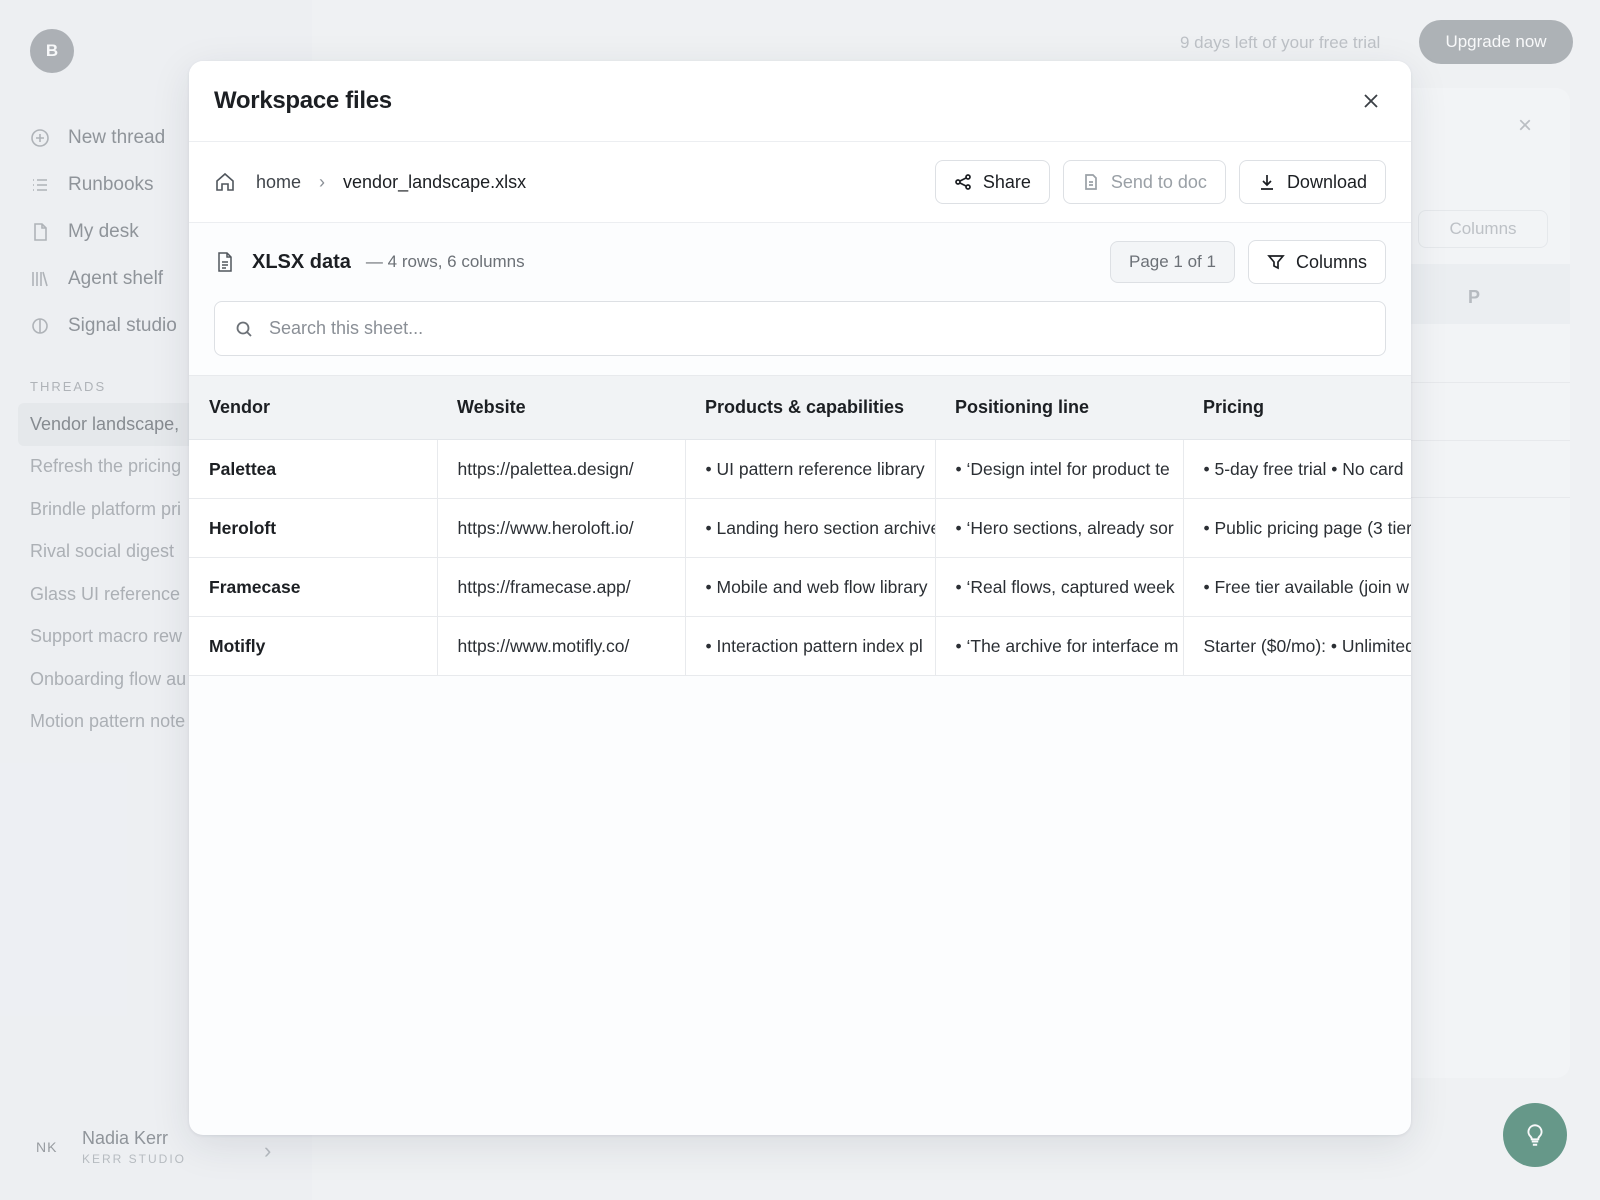 This screenshot has height=1200, width=1600. I want to click on table-cell-vendor: Framecase, so click(313, 587).